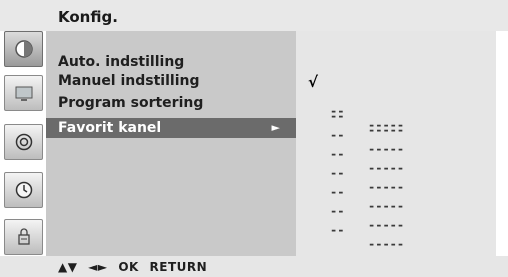 This screenshot has height=277, width=508. I want to click on return-hint: RETURN, so click(178, 267).